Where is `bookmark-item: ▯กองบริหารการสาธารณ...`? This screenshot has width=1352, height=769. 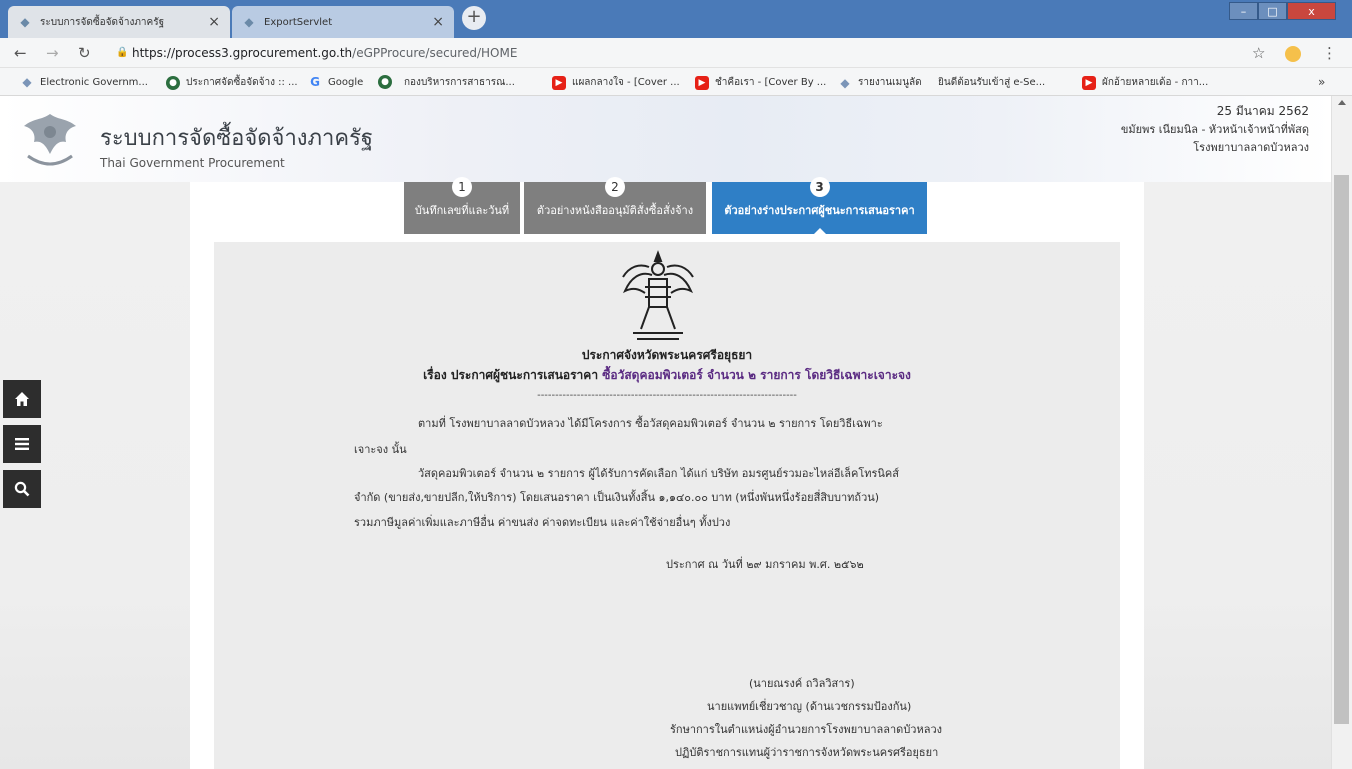
bookmark-item: ▯กองบริหารการสาธารณ... is located at coordinates (518, 203).